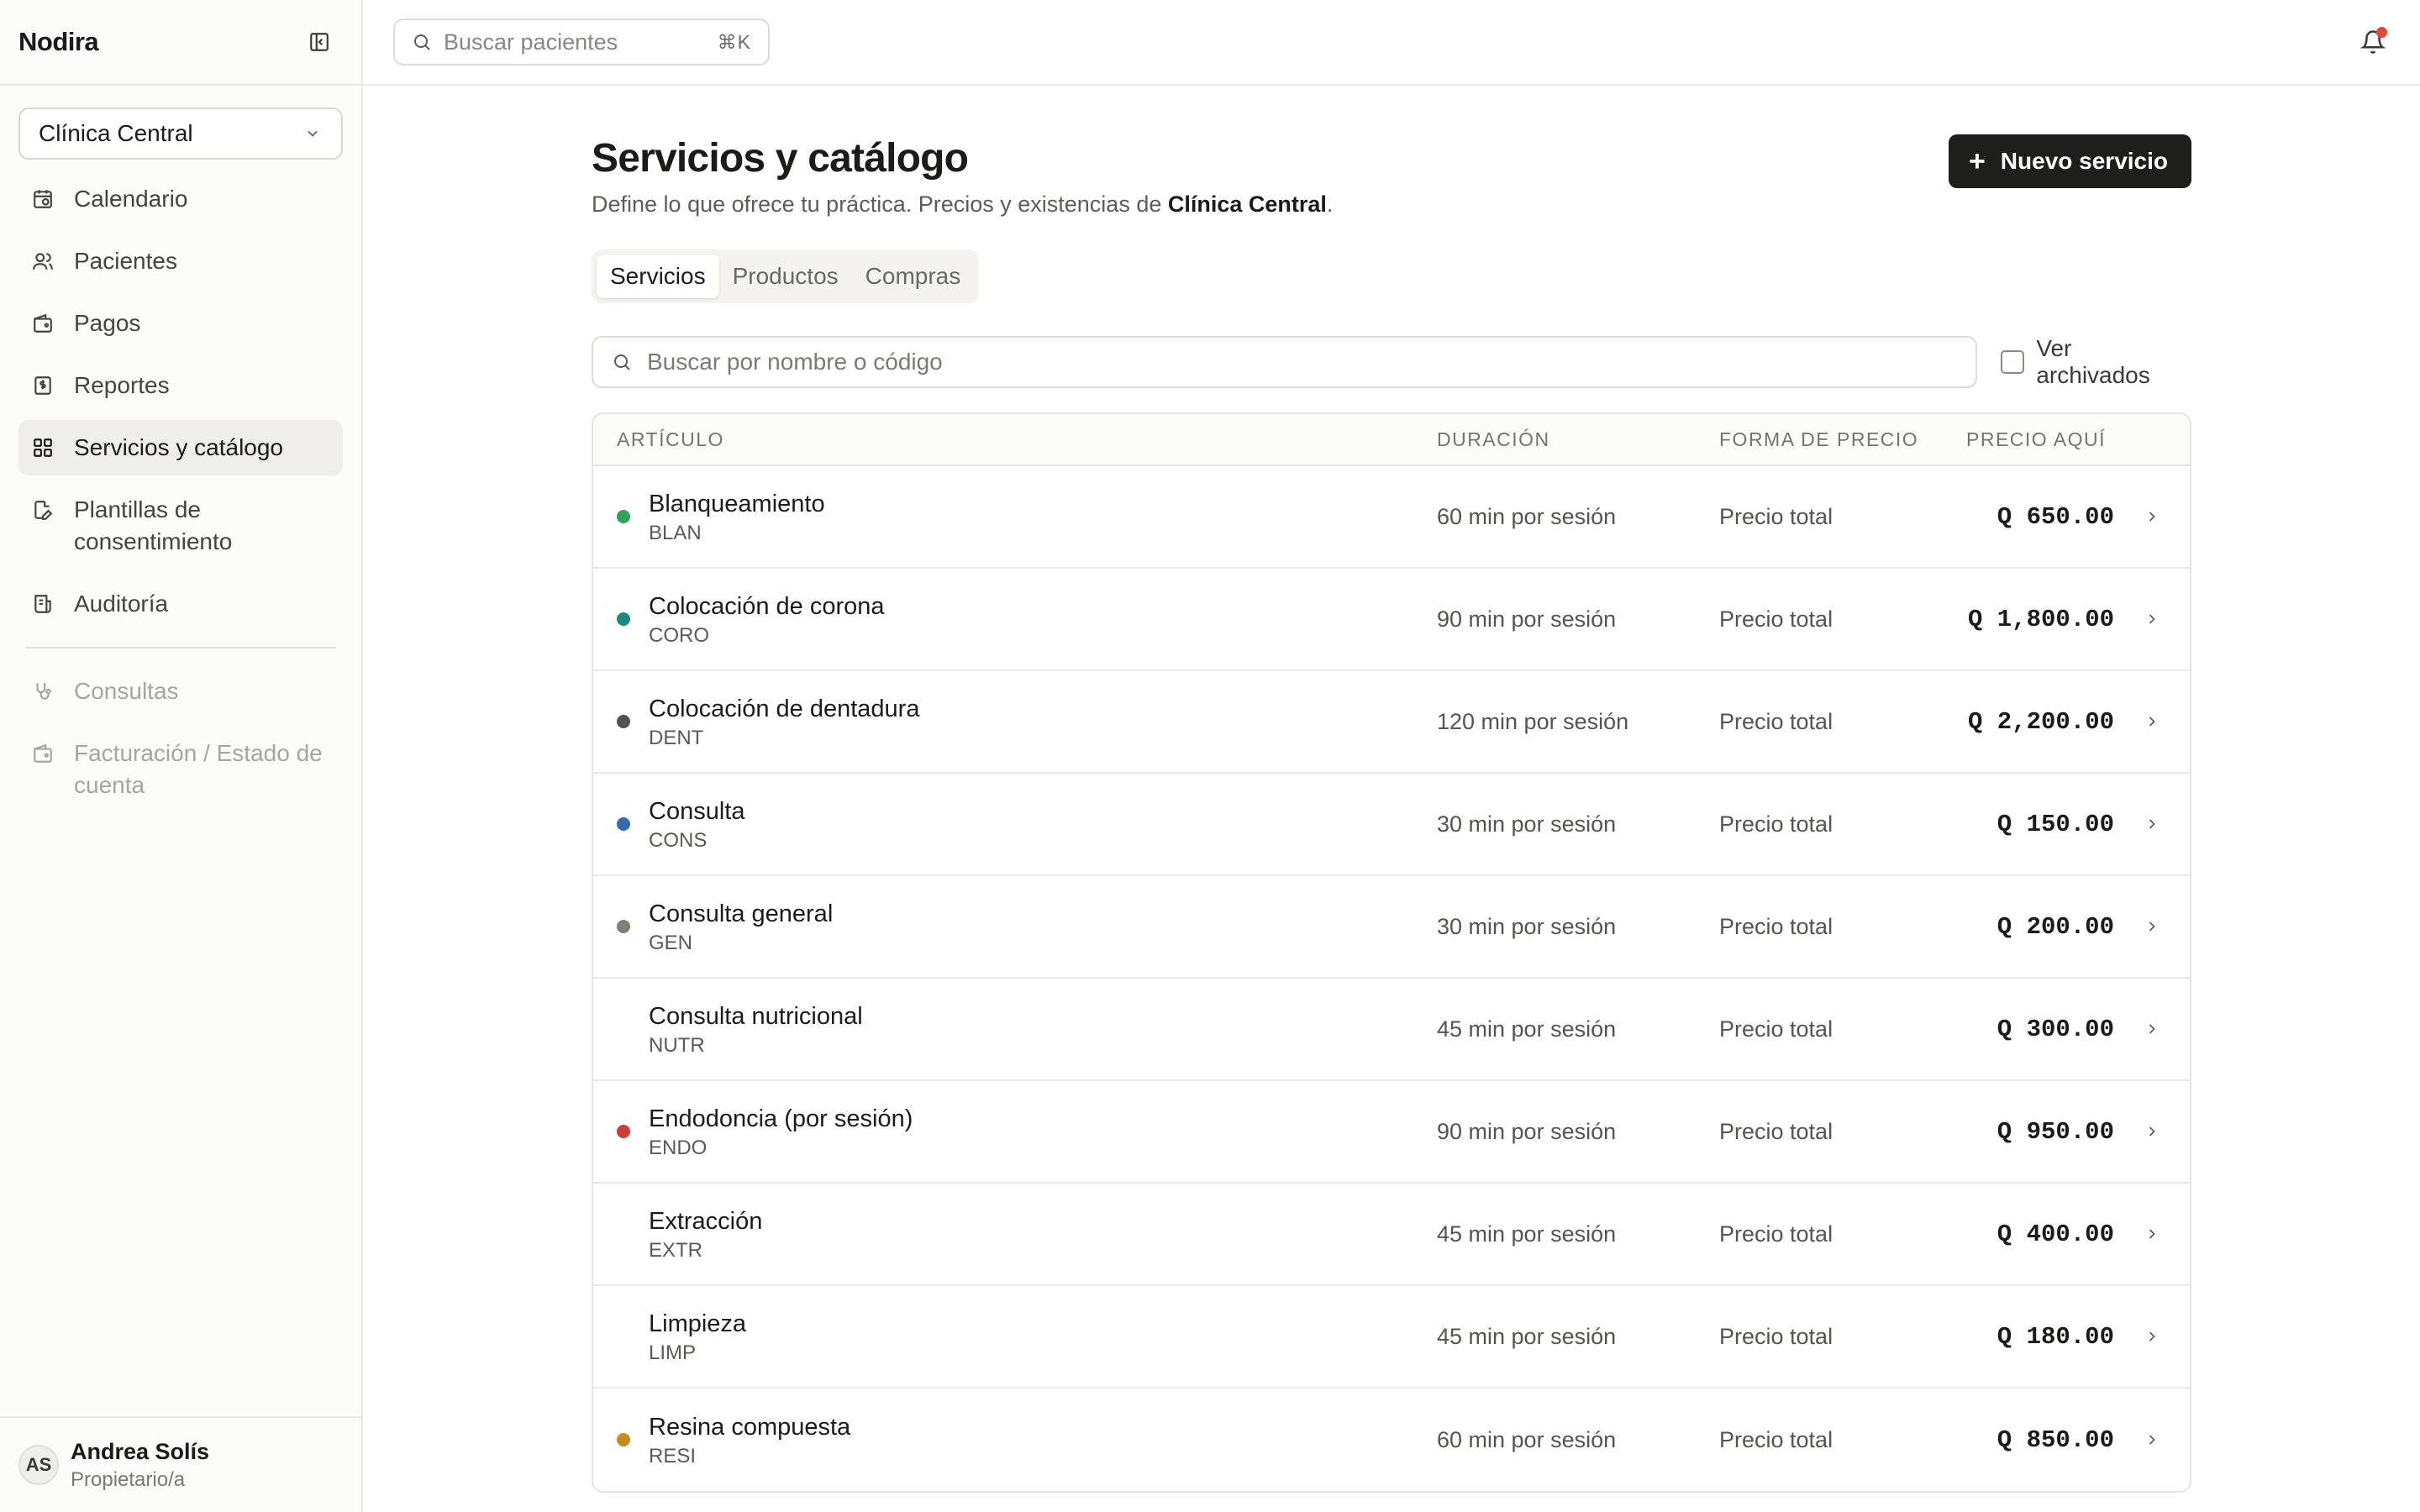  Describe the element at coordinates (2041, 619) in the screenshot. I see `cell-precio: Q 1,800.00` at that location.